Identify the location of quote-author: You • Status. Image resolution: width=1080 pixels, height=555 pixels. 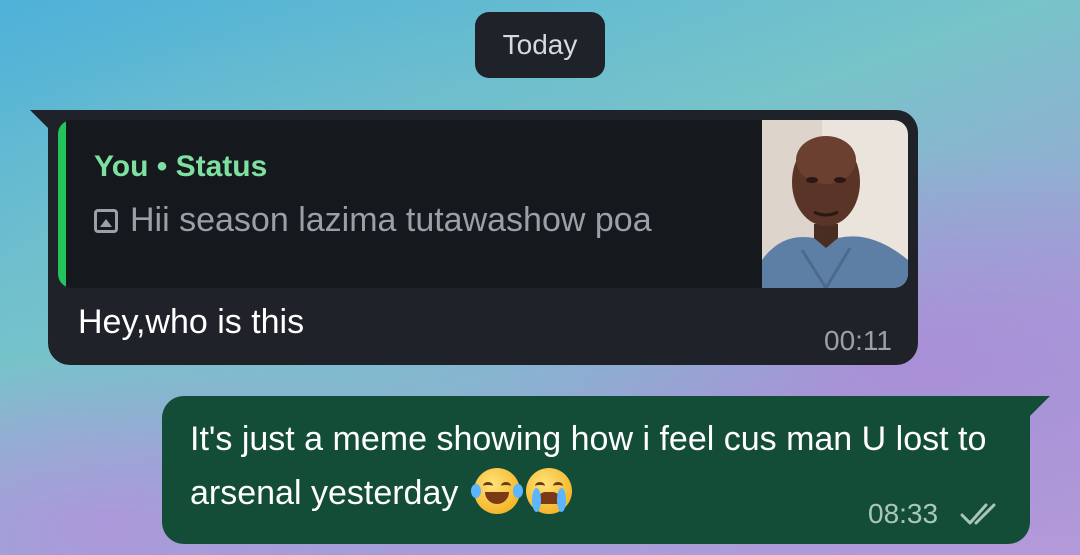
(181, 166).